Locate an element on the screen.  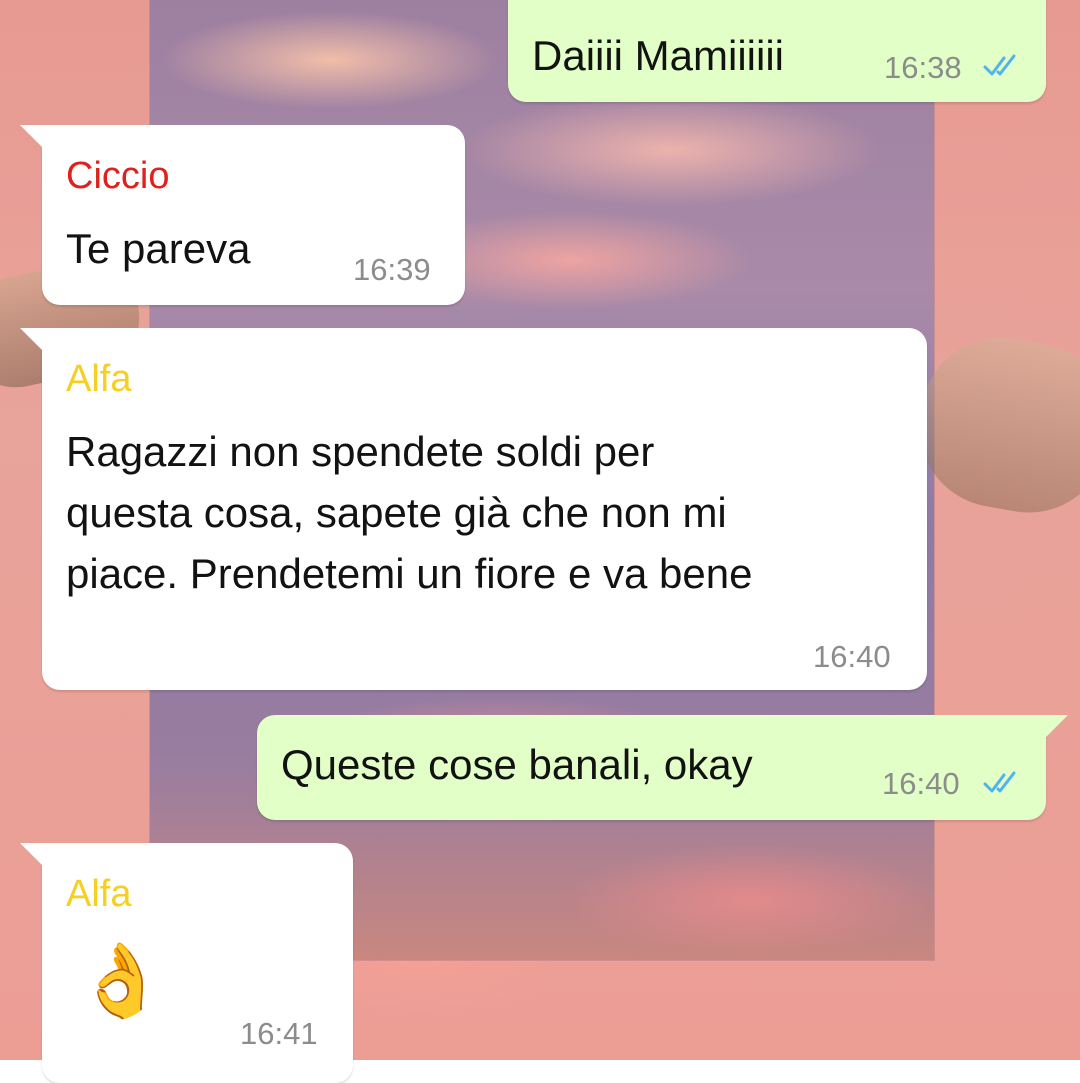
message-time: 16:39 is located at coordinates (392, 269).